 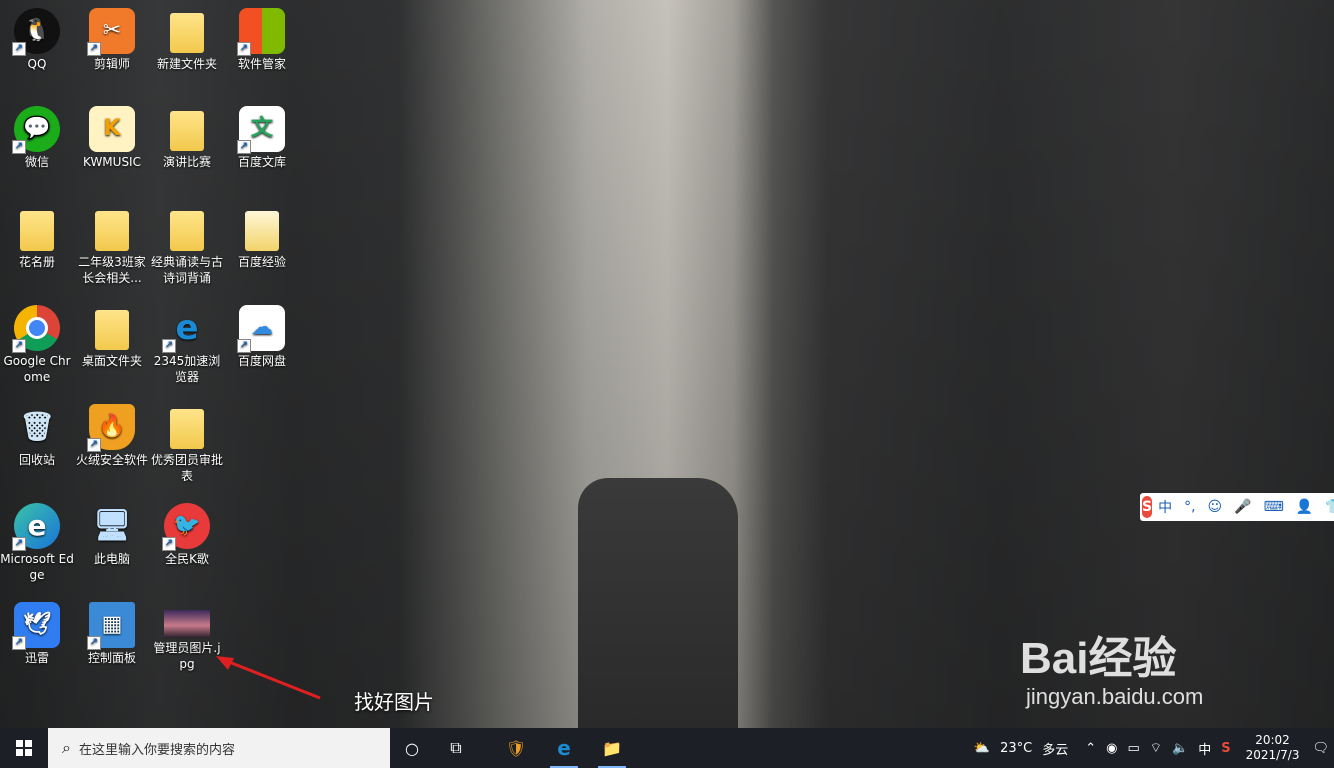 I want to click on desktop-icon-baidu-wenku: 文 ↗ 百度文库, so click(x=262, y=138).